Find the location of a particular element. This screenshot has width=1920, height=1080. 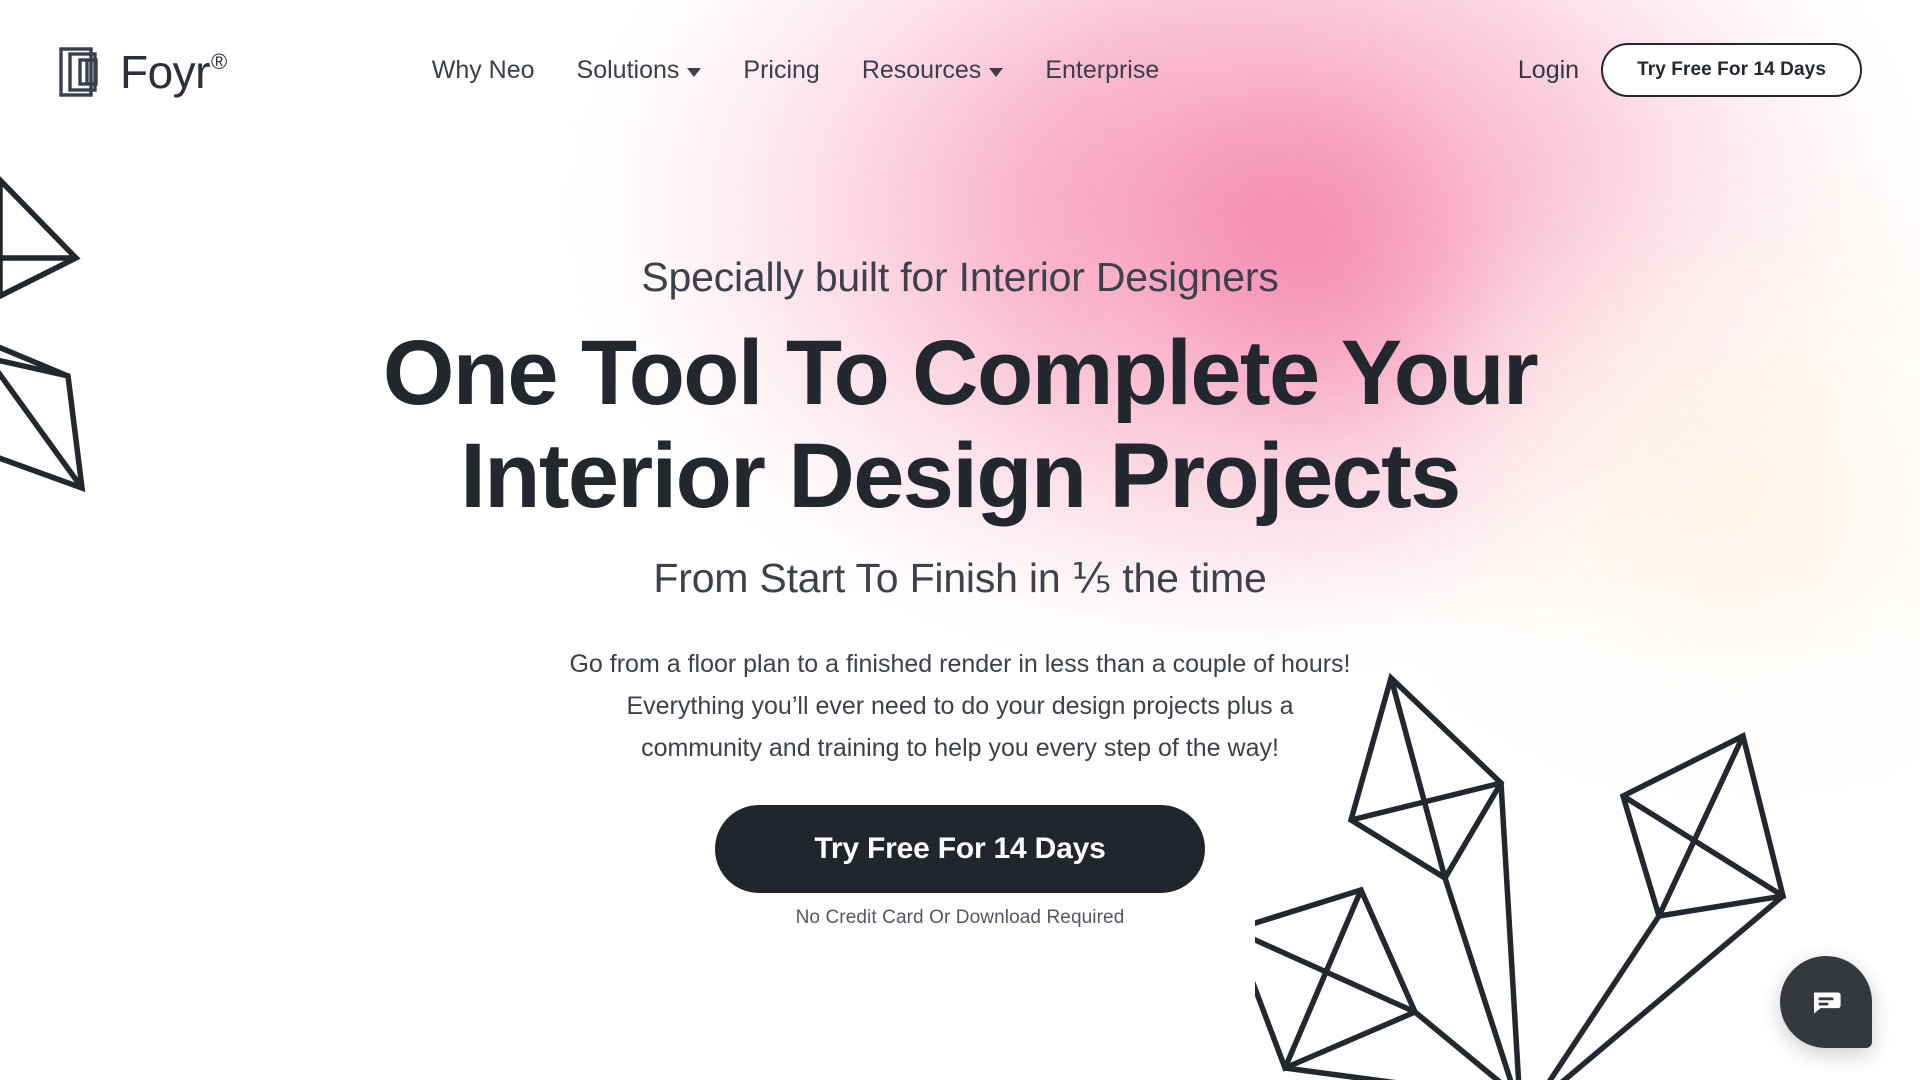

chat-widget-button is located at coordinates (1826, 1002).